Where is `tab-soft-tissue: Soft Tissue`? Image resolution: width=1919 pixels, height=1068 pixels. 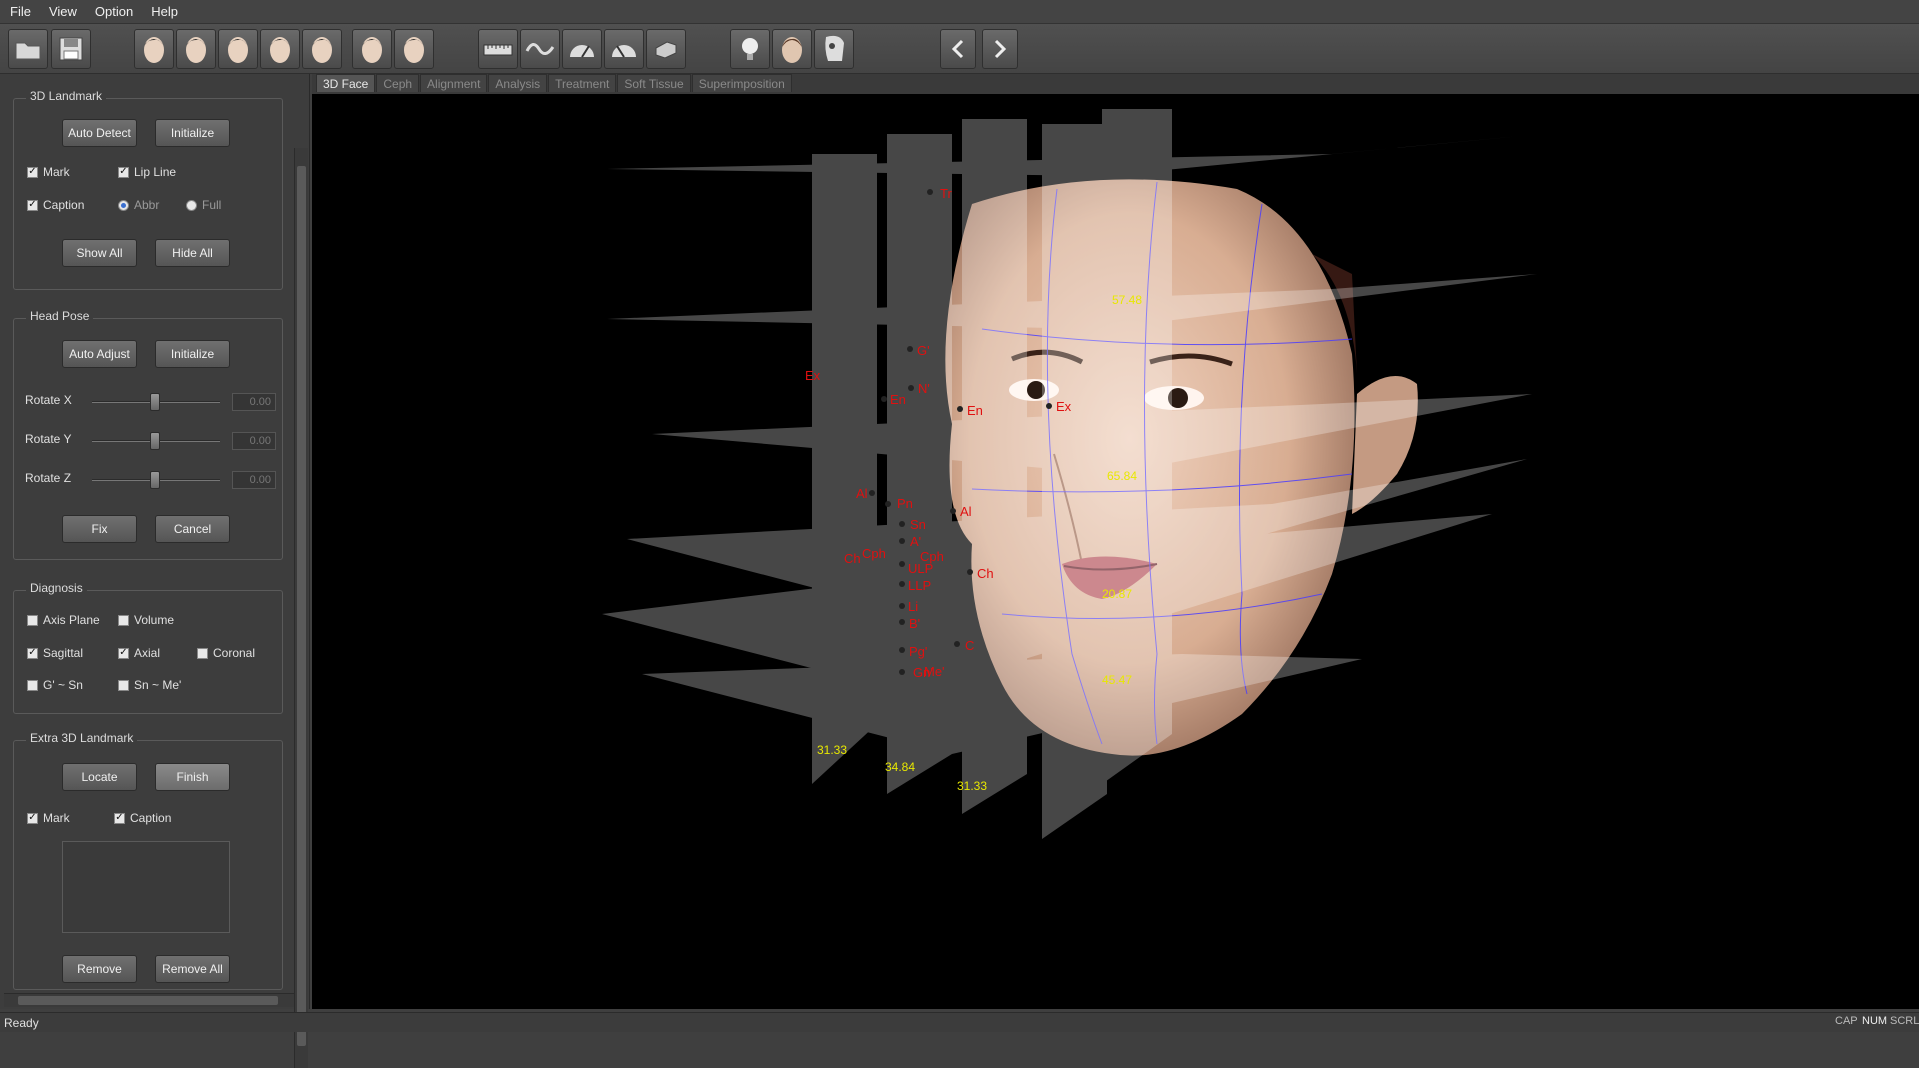
tab-soft-tissue: Soft Tissue is located at coordinates (654, 83).